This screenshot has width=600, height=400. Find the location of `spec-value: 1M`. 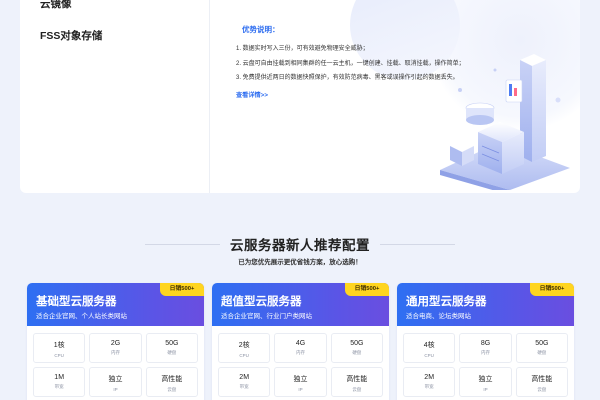

spec-value: 1M is located at coordinates (59, 377).